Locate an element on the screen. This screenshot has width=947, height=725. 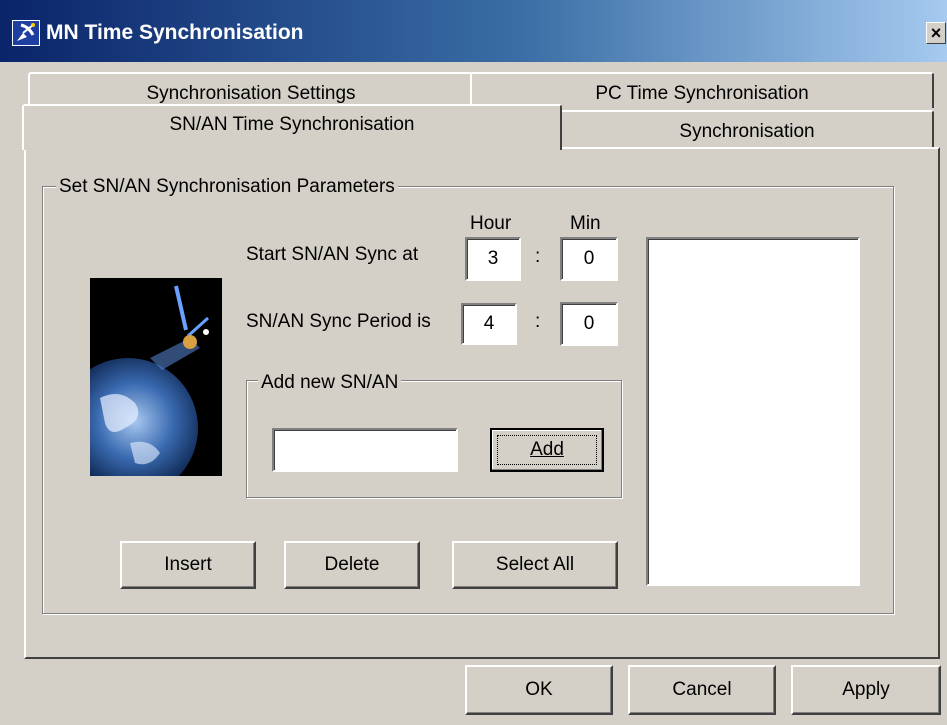
title-bar: MN Time Synchronisation × is located at coordinates (473, 31).